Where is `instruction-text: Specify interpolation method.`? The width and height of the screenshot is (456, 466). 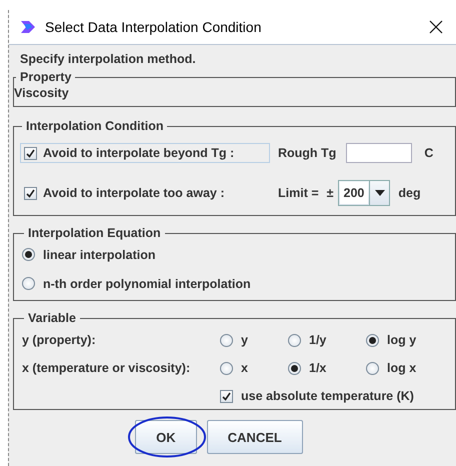
instruction-text: Specify interpolation method. is located at coordinates (108, 59).